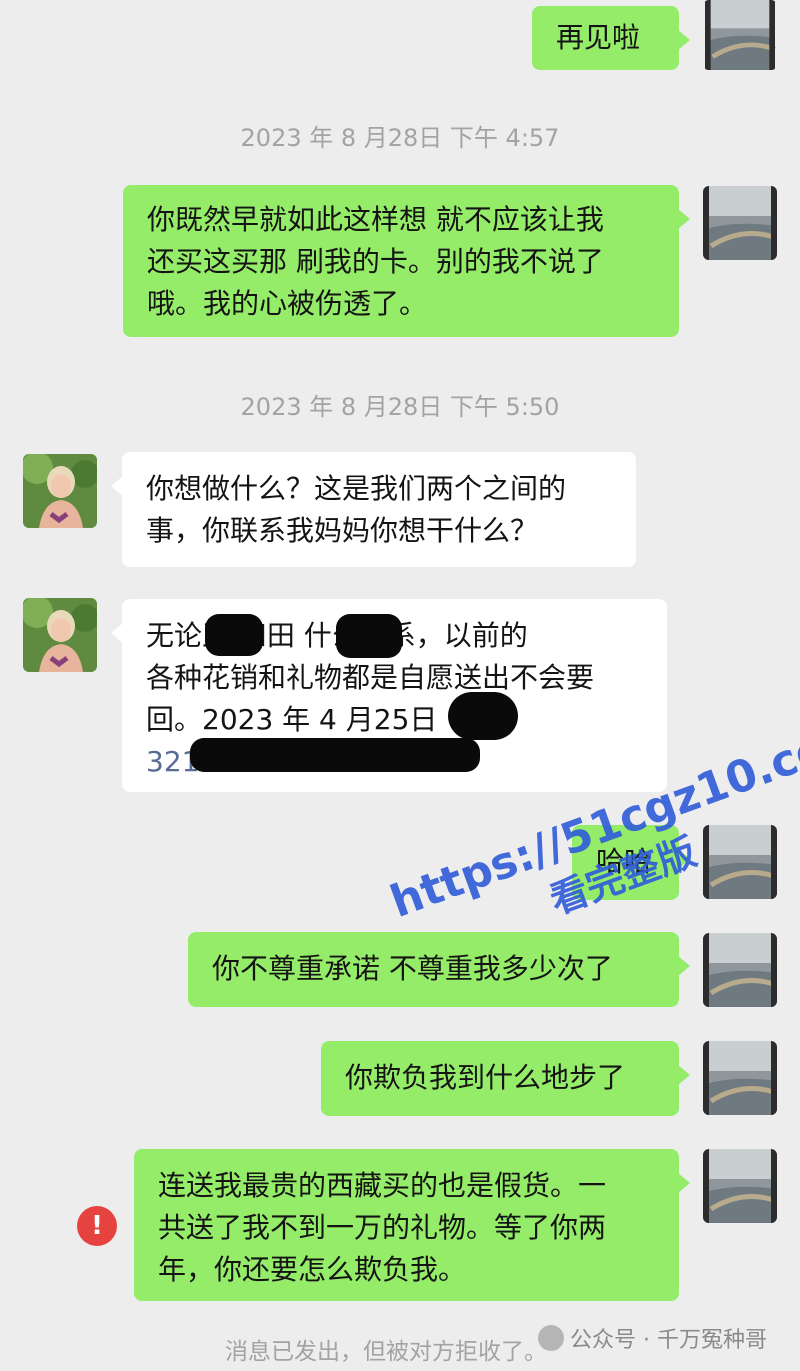 The width and height of the screenshot is (800, 1371). What do you see at coordinates (668, 1340) in the screenshot?
I see `source-text: 公众号 · 千万冤种哥` at bounding box center [668, 1340].